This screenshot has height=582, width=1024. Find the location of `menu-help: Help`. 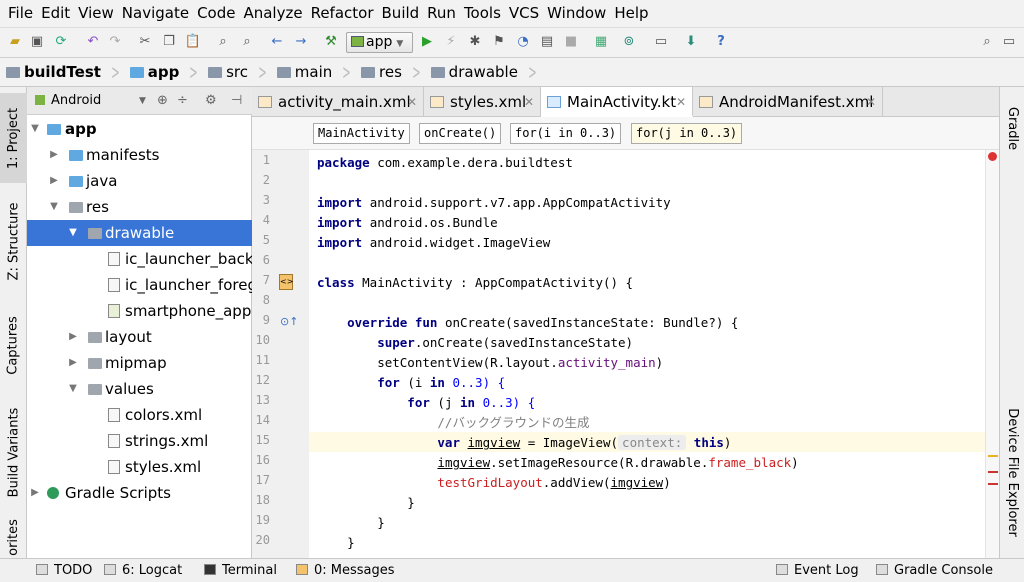

menu-help: Help is located at coordinates (631, 13).